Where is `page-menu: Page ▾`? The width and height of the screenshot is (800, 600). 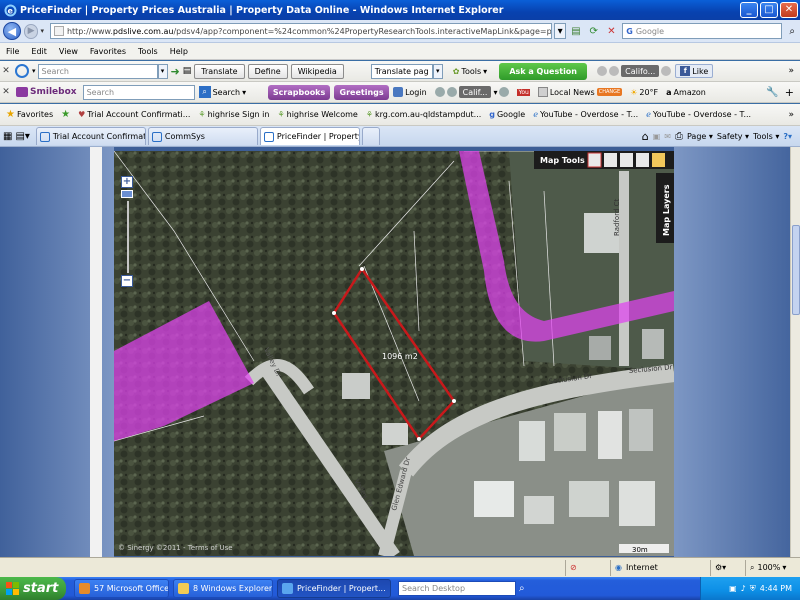 page-menu: Page ▾ is located at coordinates (700, 136).